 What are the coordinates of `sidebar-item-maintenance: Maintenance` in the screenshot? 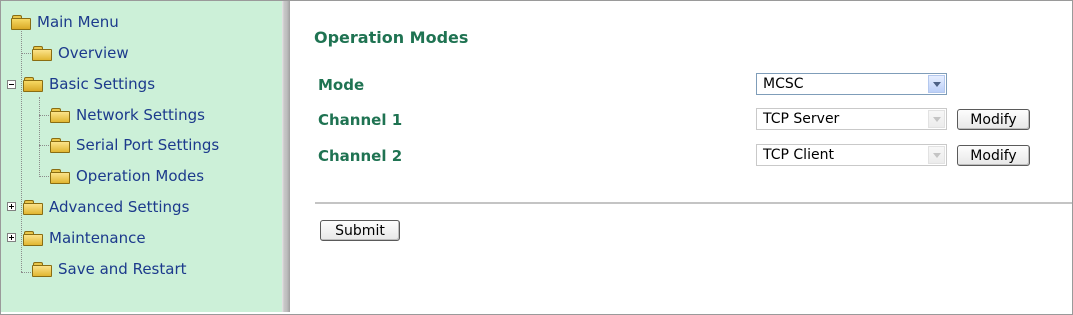 It's located at (84, 238).